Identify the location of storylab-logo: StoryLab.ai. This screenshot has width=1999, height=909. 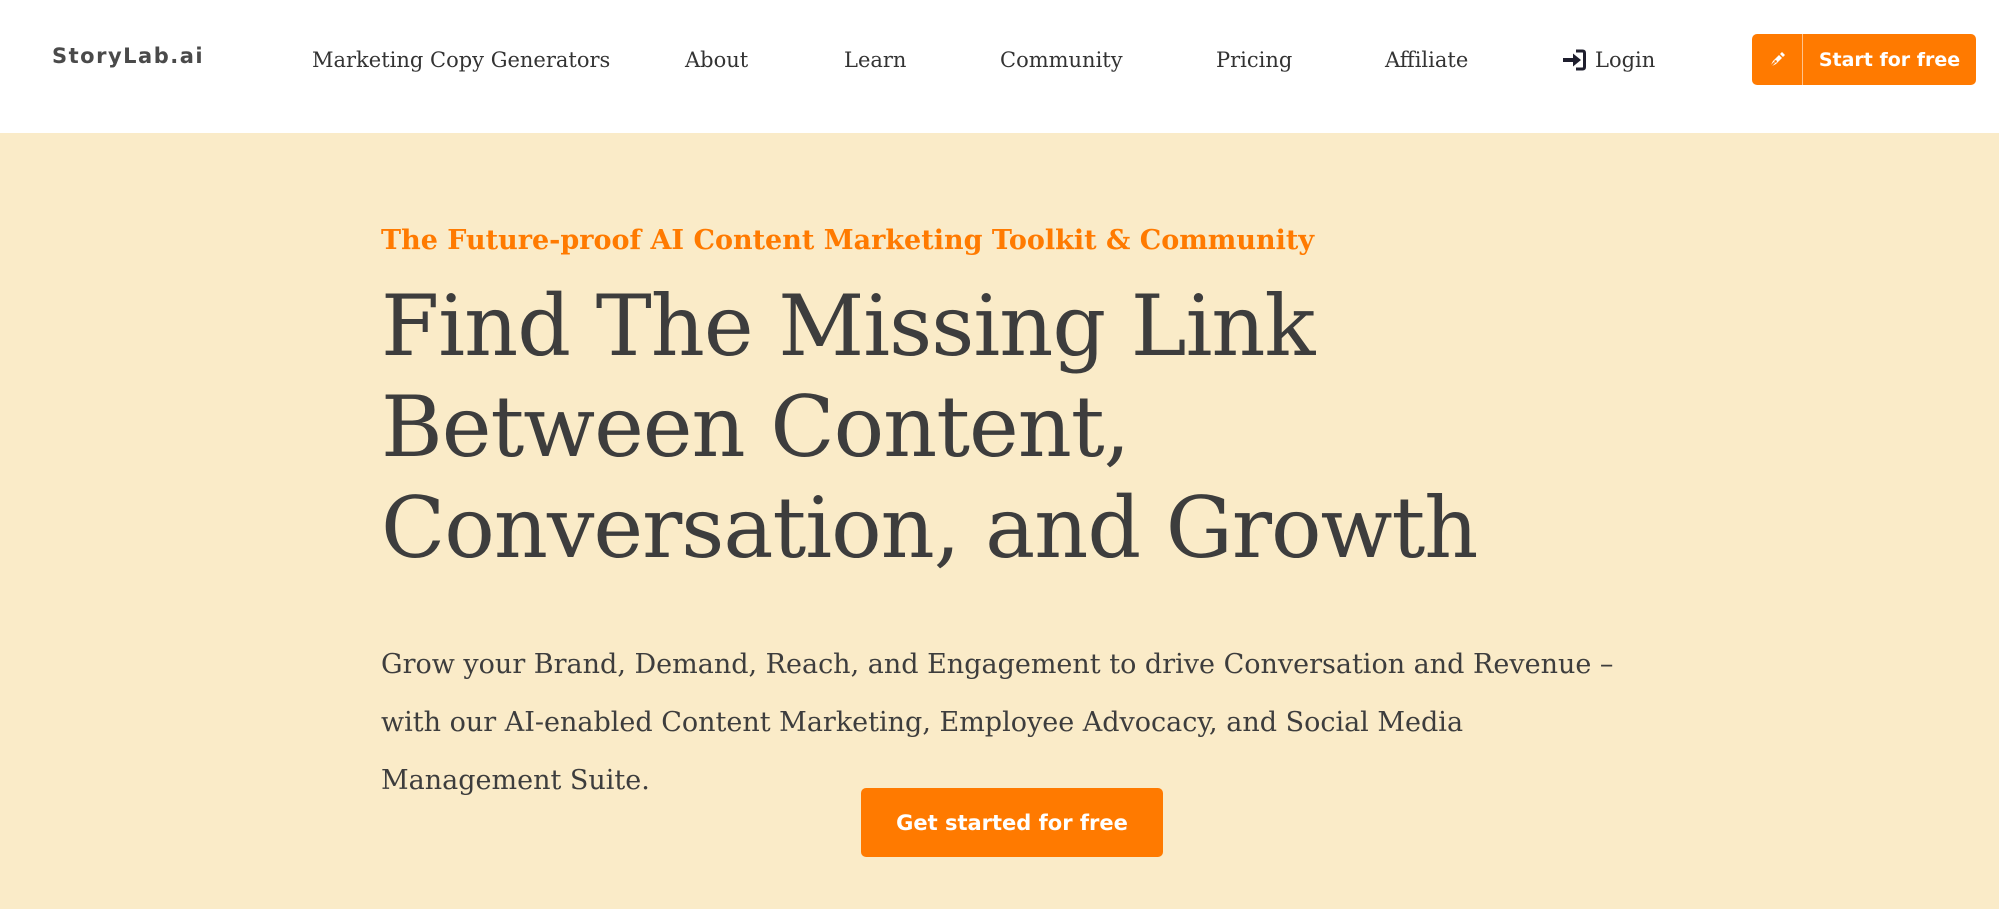
(128, 56).